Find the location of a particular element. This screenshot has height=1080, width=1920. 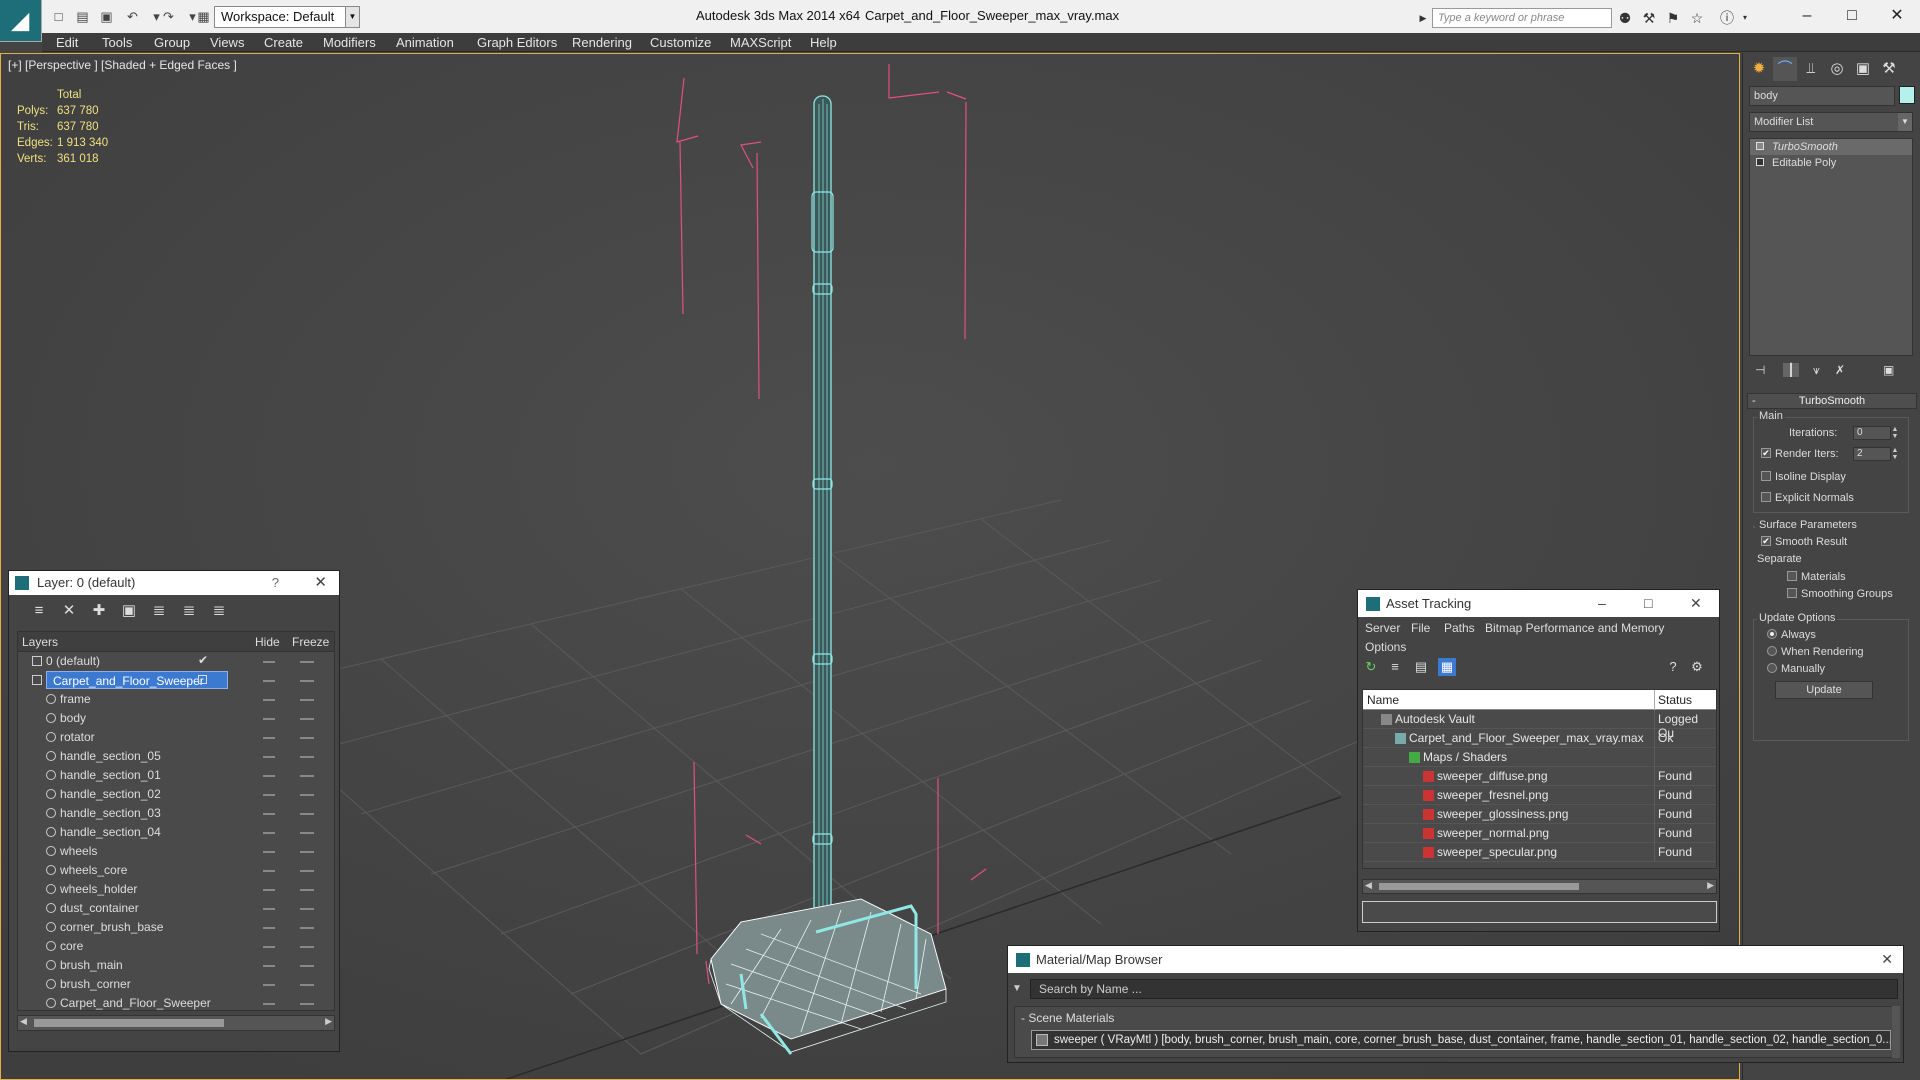

workspace-dropdown: Workspace: Default ▼ is located at coordinates (287, 17).